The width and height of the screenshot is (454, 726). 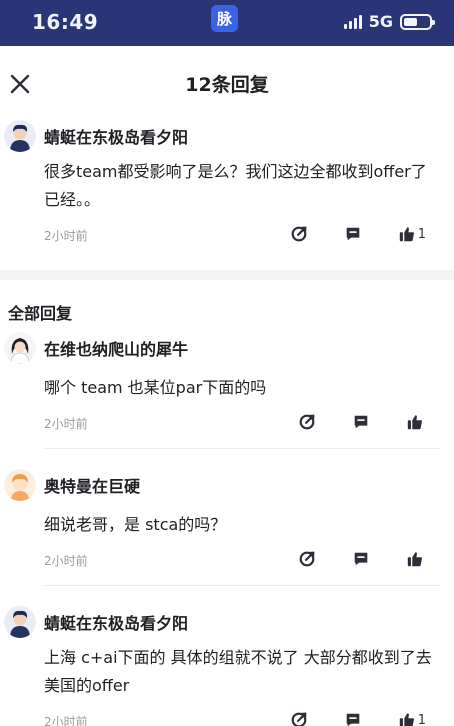 What do you see at coordinates (411, 21) in the screenshot?
I see `battery-level` at bounding box center [411, 21].